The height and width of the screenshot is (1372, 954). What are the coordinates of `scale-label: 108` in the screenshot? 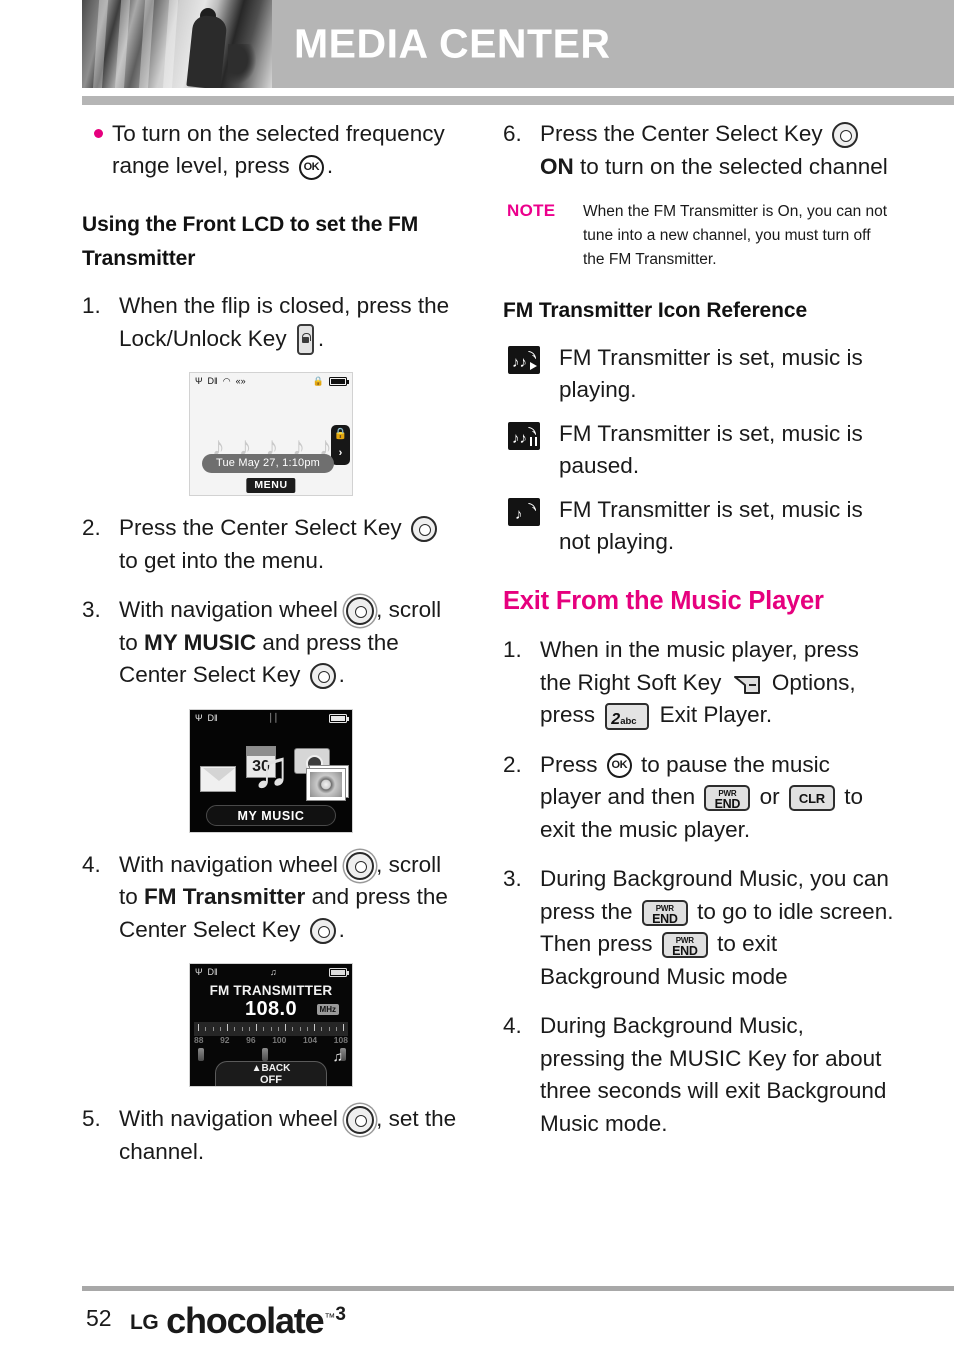 It's located at (340, 1040).